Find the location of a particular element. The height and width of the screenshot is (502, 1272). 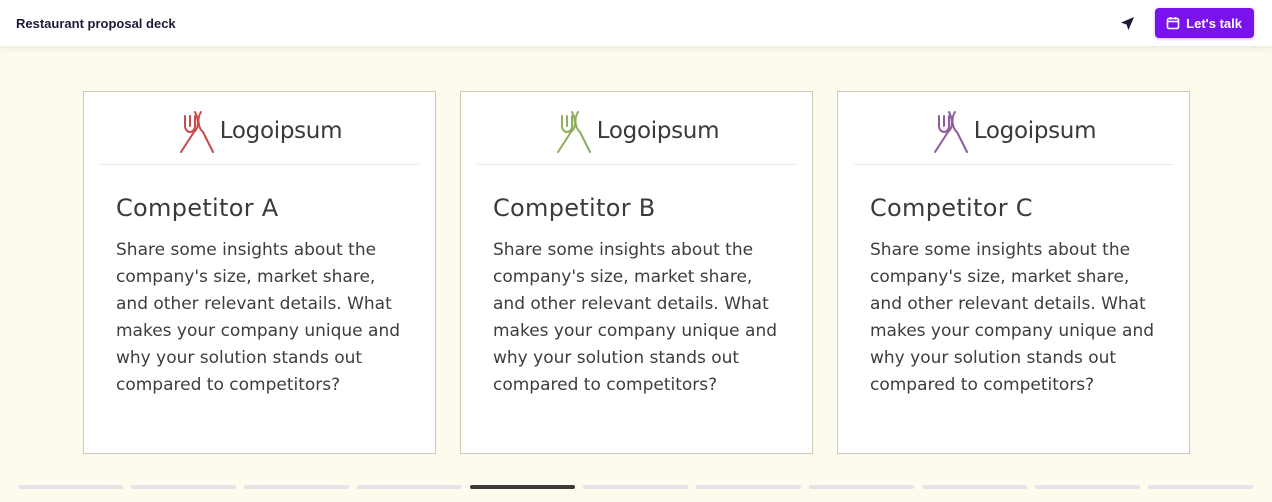

calendar-icon is located at coordinates (1173, 23).